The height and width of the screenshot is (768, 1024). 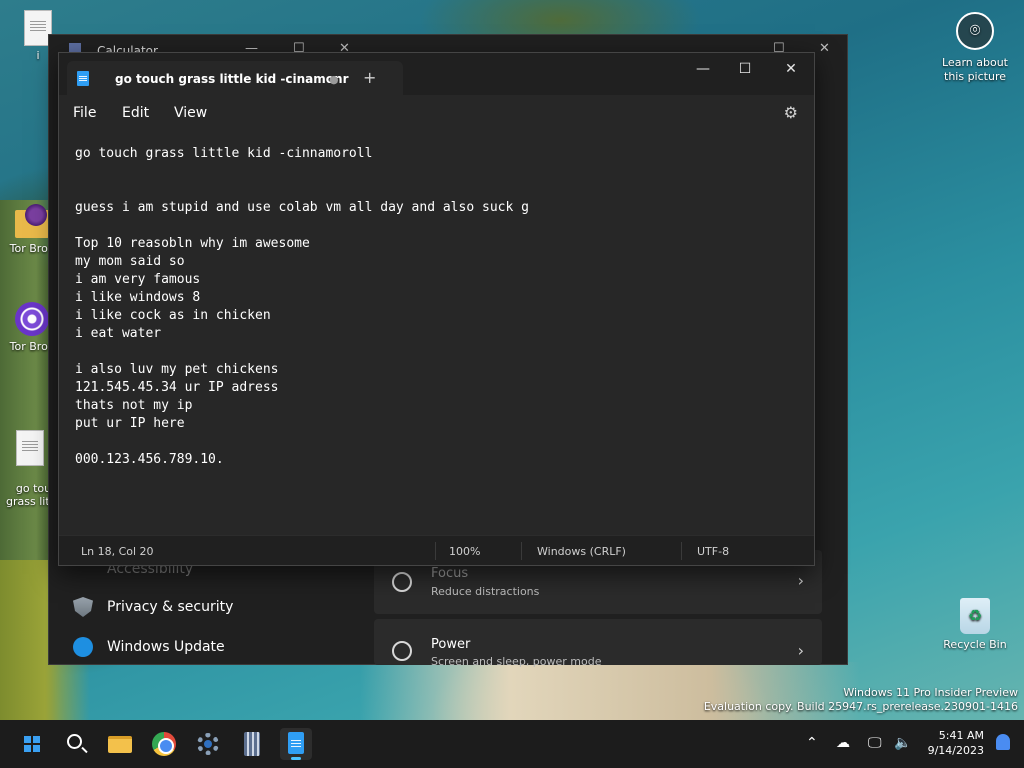 What do you see at coordinates (955, 750) in the screenshot?
I see `clock-date: 9/14/2023` at bounding box center [955, 750].